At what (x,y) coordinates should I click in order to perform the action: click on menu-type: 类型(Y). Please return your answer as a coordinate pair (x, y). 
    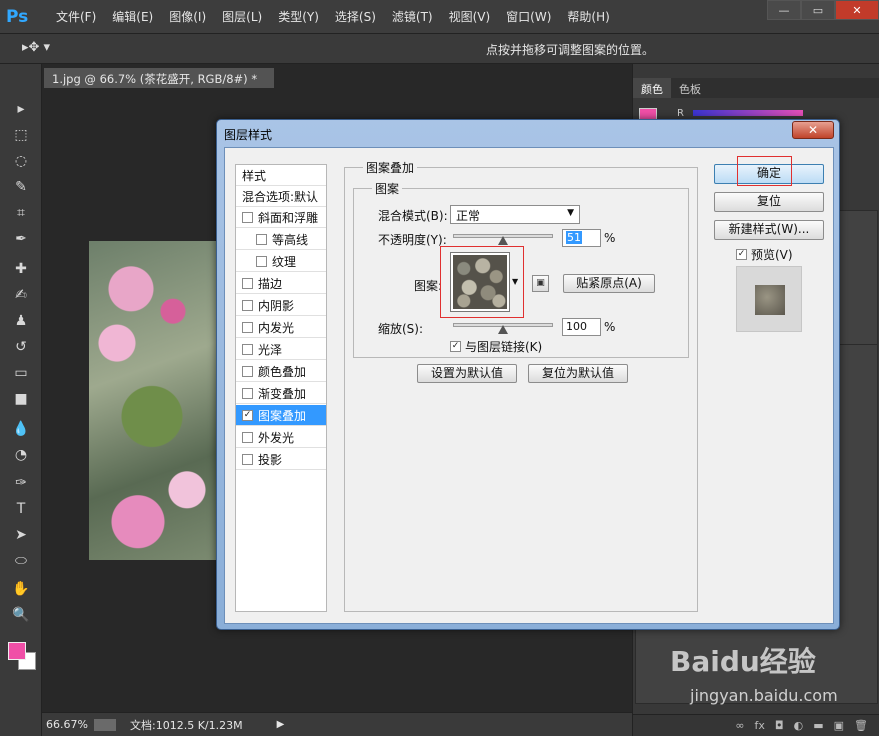
    Looking at the image, I should click on (298, 16).